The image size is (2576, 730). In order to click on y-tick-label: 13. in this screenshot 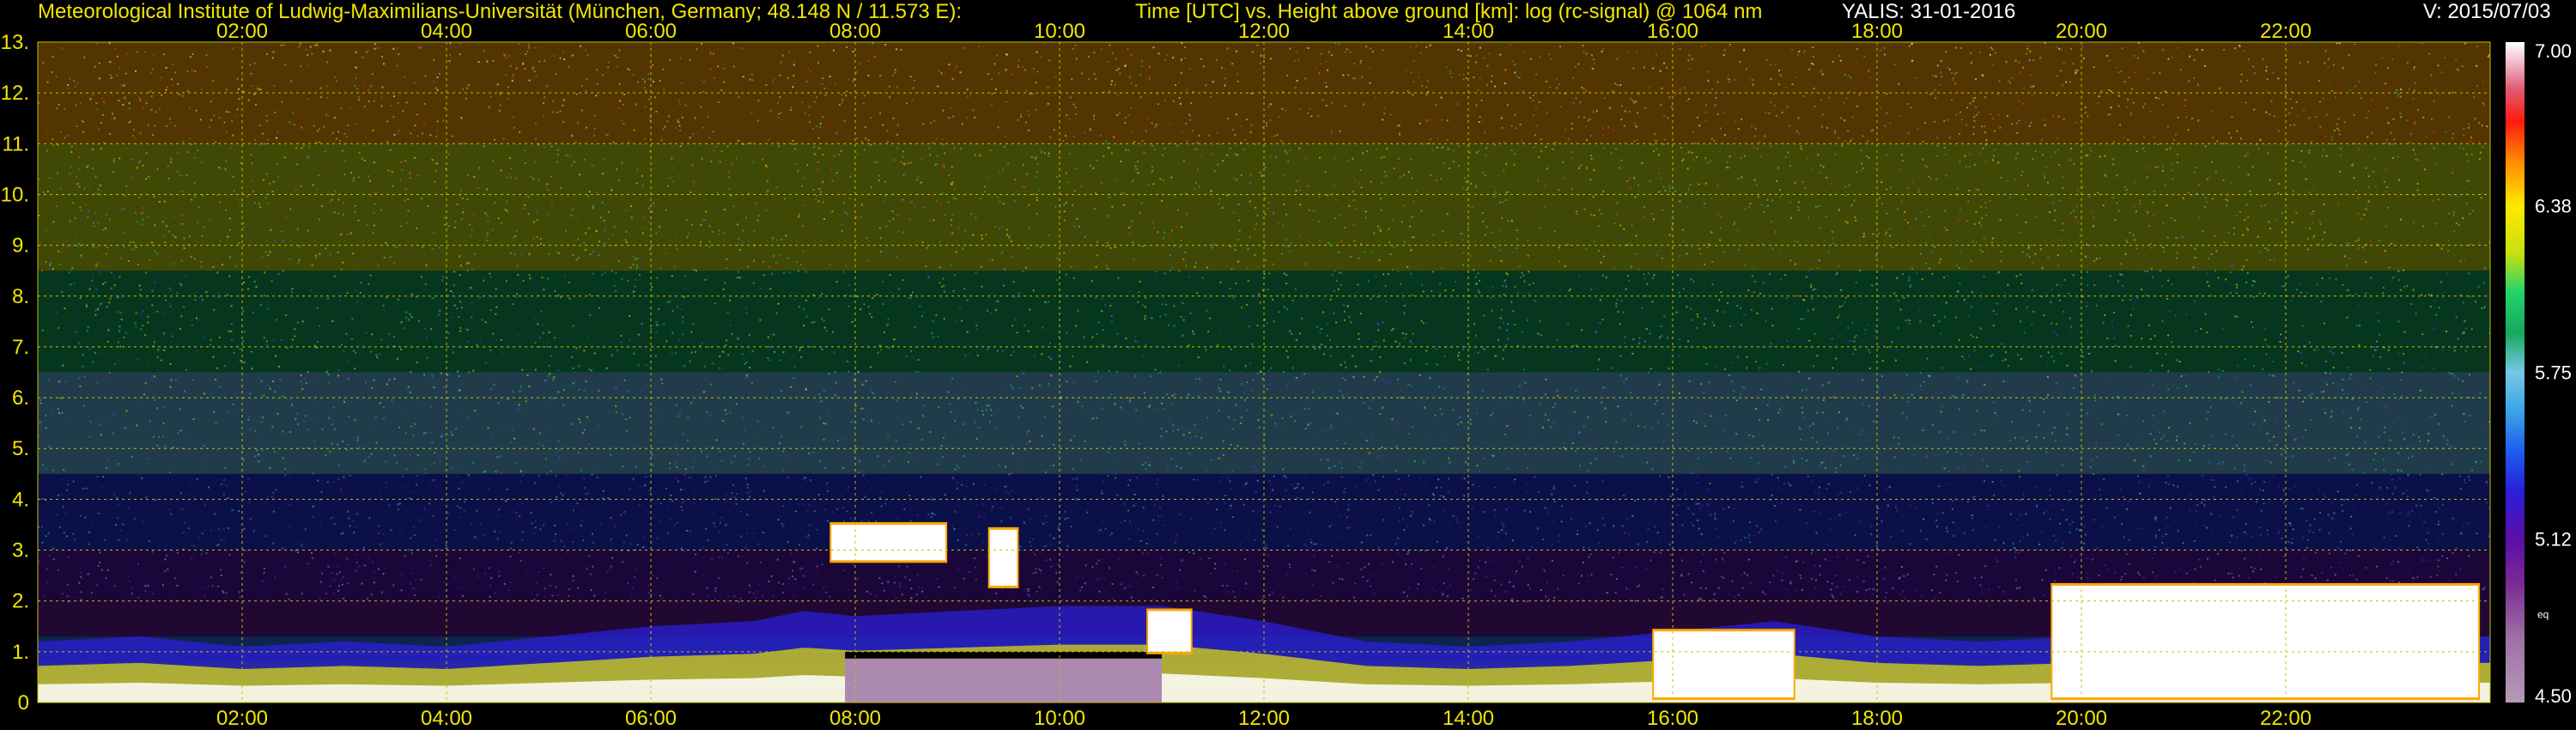, I will do `click(15, 42)`.